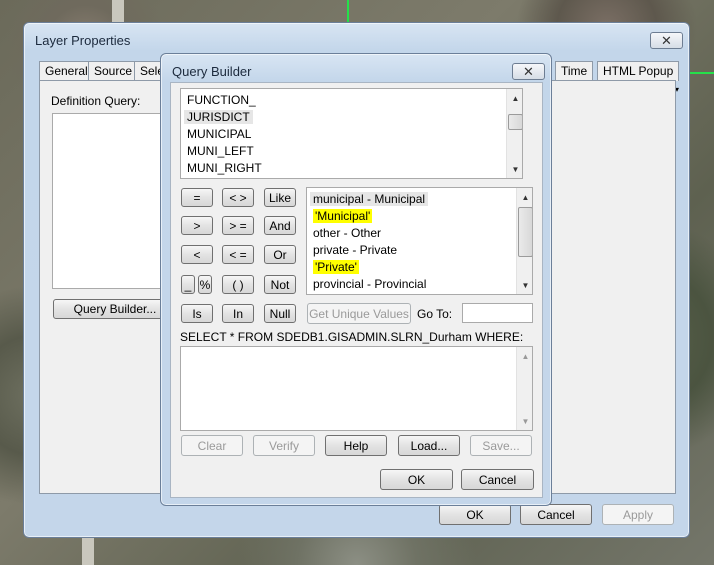  I want to click on null-button: Null, so click(280, 313).